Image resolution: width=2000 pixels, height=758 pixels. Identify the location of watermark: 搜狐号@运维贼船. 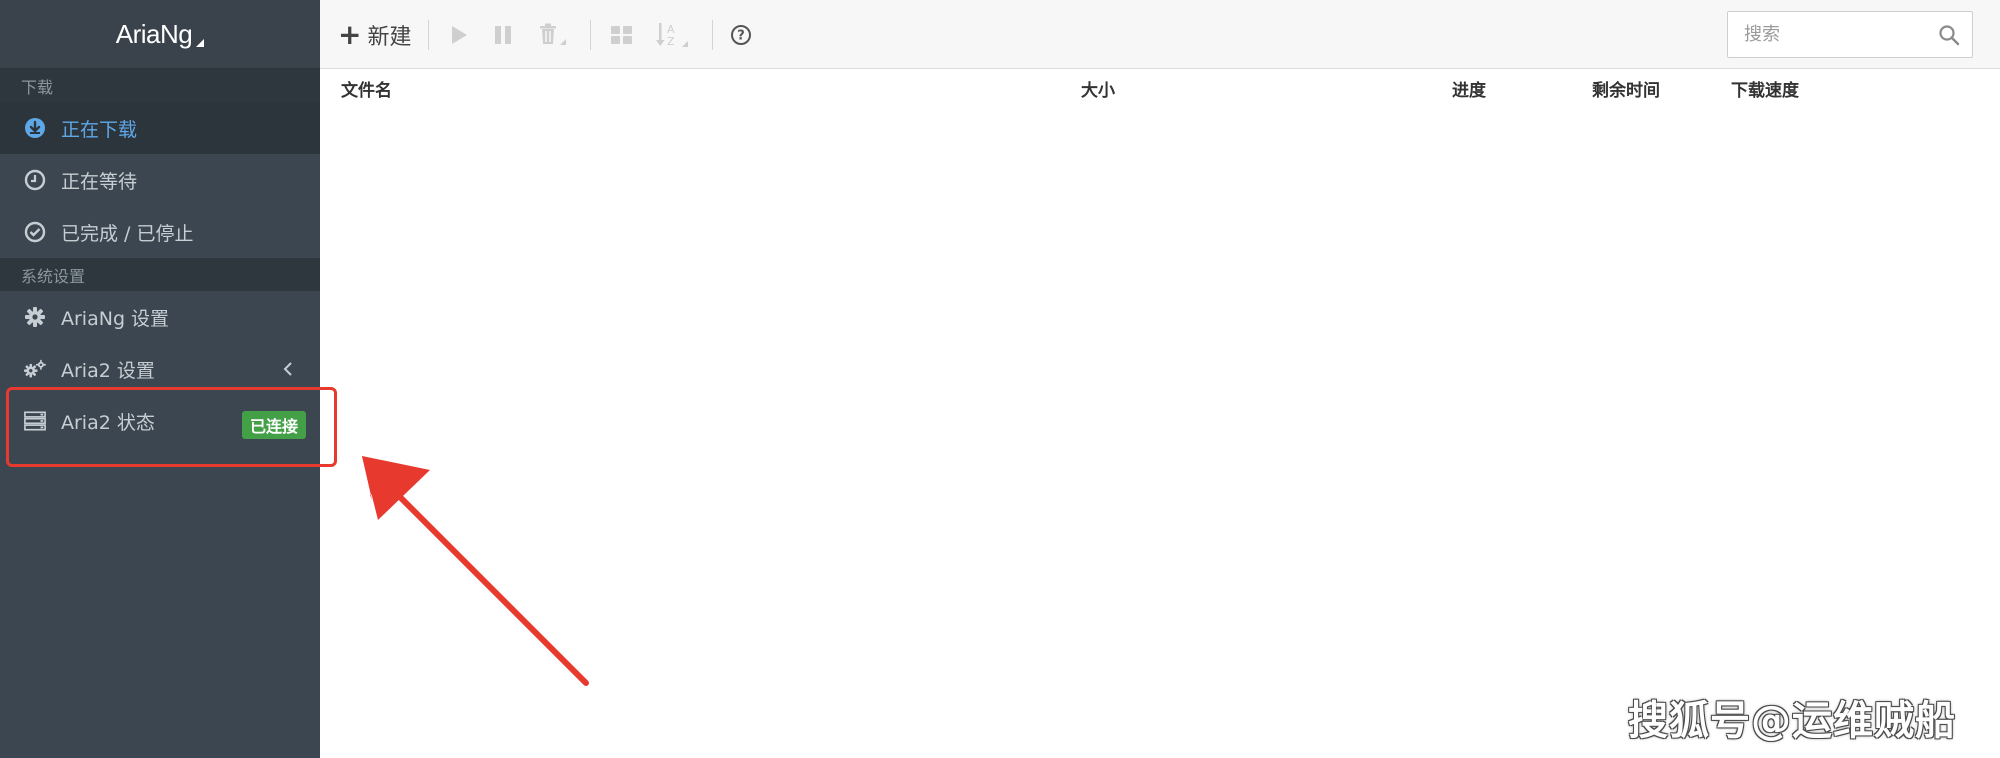
(1792, 721).